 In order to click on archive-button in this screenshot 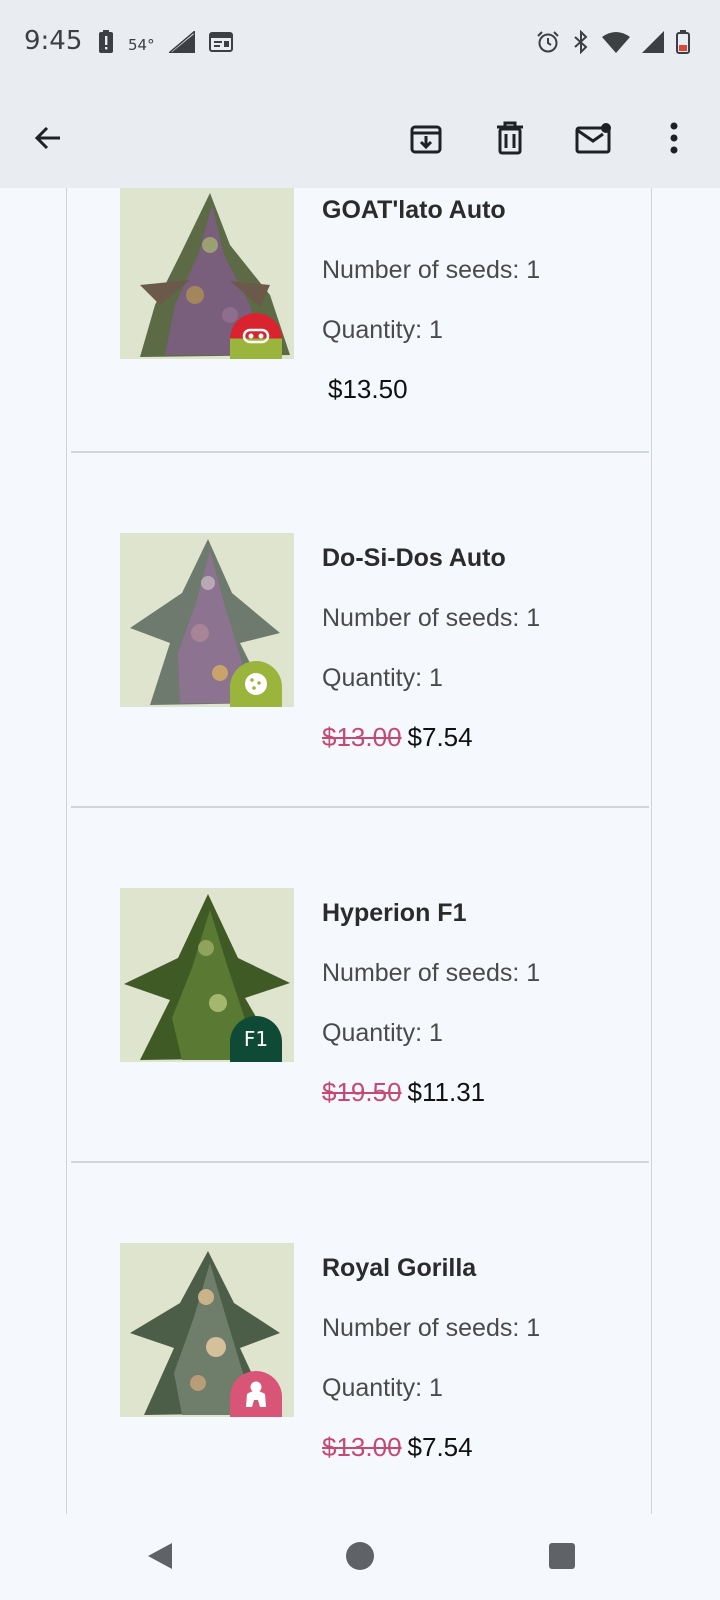, I will do `click(426, 138)`.